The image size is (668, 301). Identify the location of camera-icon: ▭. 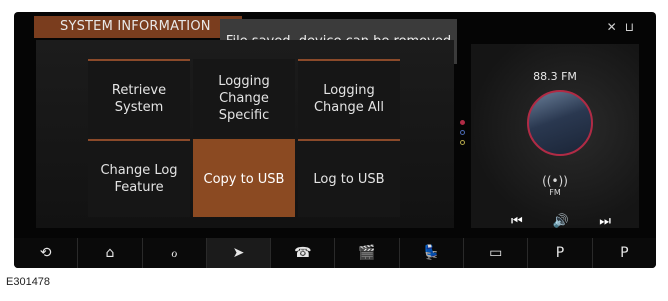
(496, 253).